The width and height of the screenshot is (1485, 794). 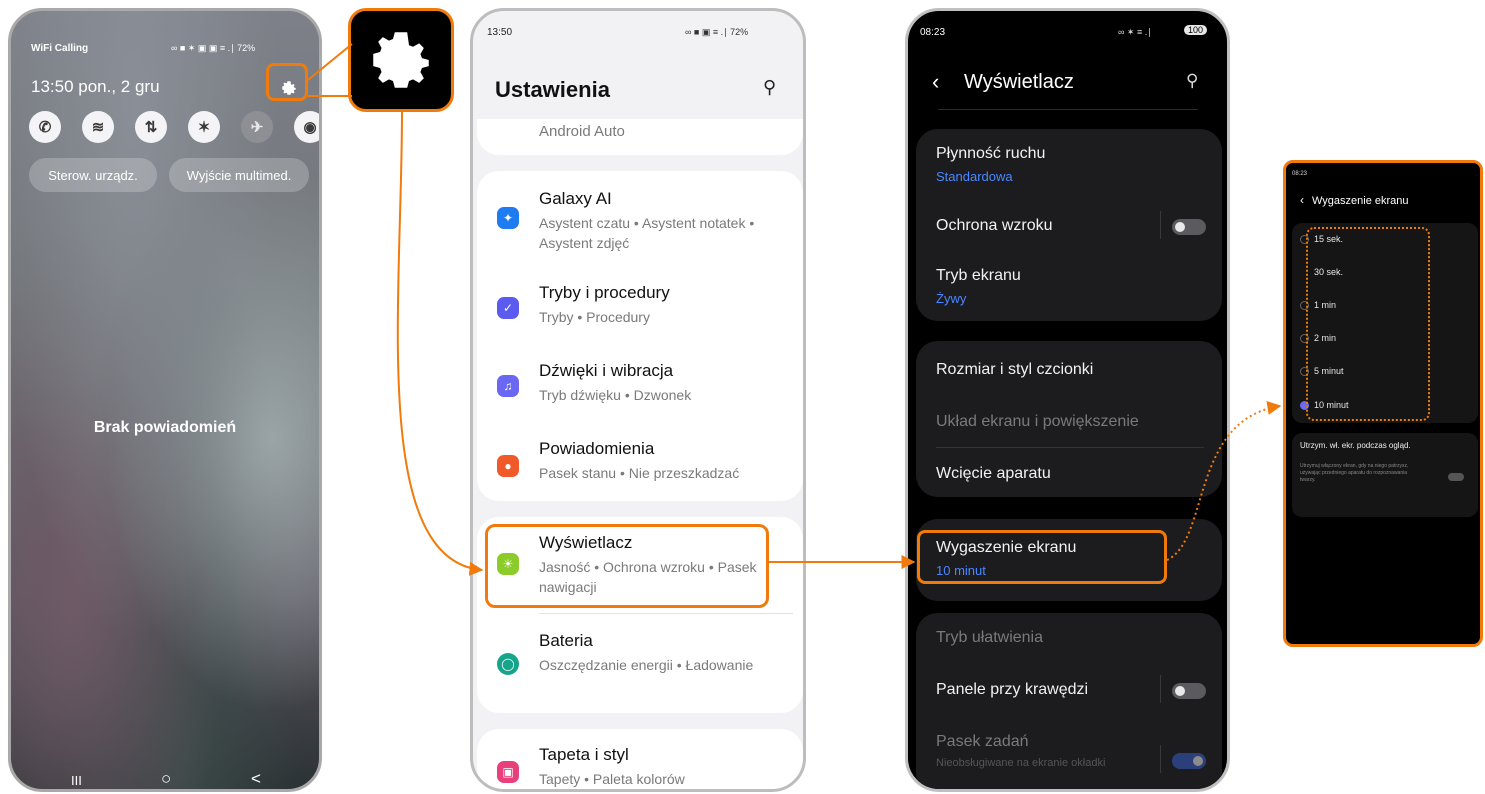 What do you see at coordinates (1224, 481) in the screenshot?
I see `arrow-to-options` at bounding box center [1224, 481].